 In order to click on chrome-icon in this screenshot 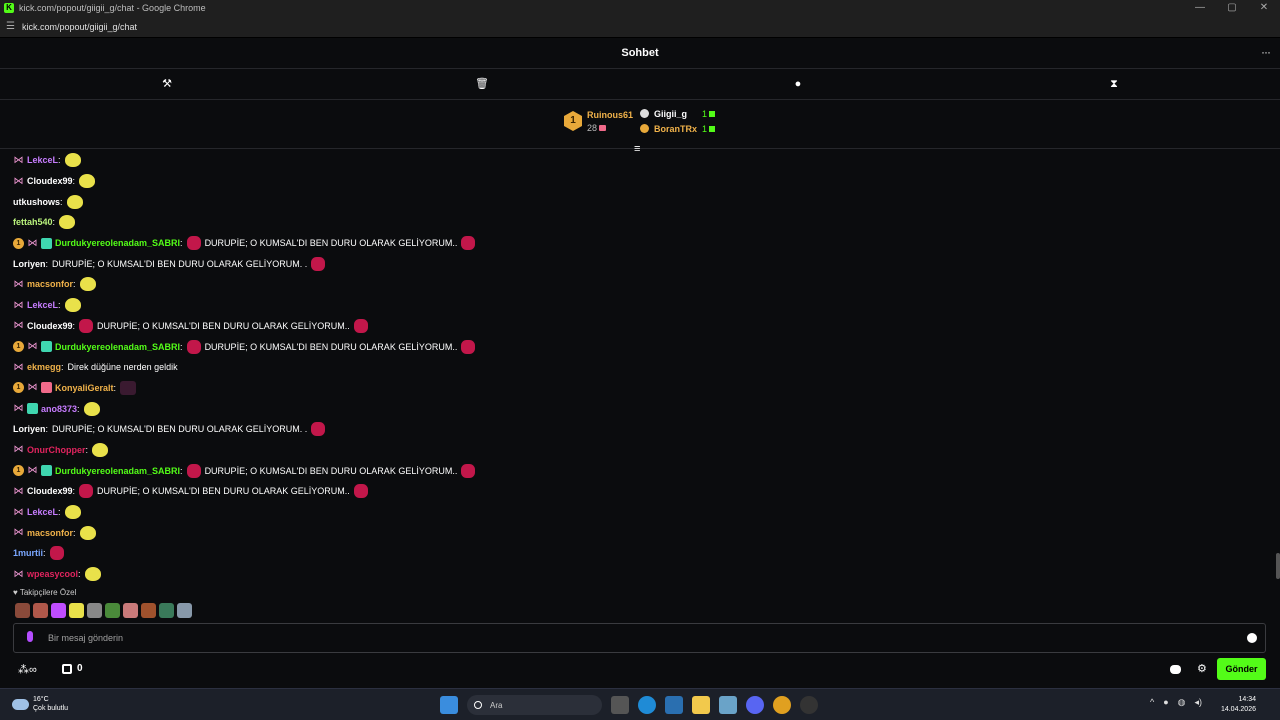, I will do `click(782, 705)`.